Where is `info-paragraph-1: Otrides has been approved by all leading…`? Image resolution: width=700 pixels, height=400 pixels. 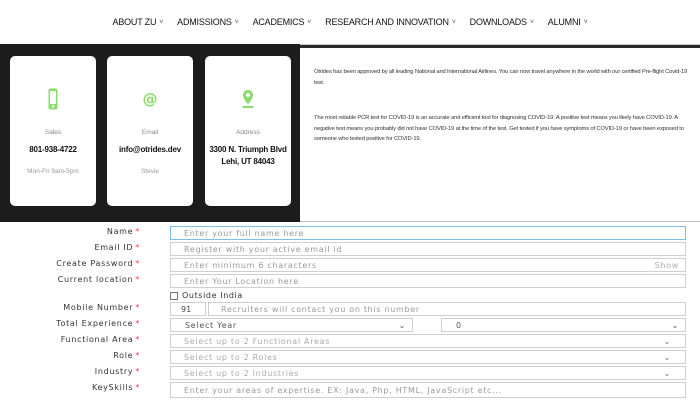
info-paragraph-1: Otrides has been approved by all leading… is located at coordinates (501, 77).